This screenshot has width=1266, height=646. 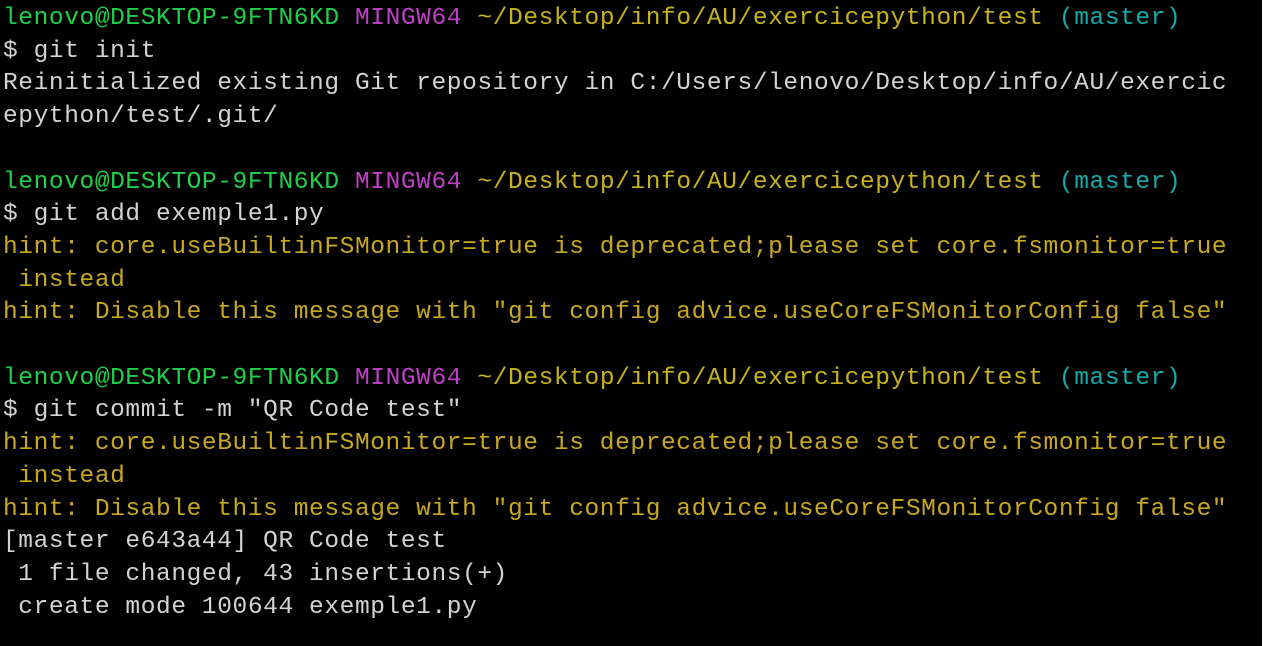 I want to click on command-text: $ git commit -m "QR Code test", so click(x=233, y=411).